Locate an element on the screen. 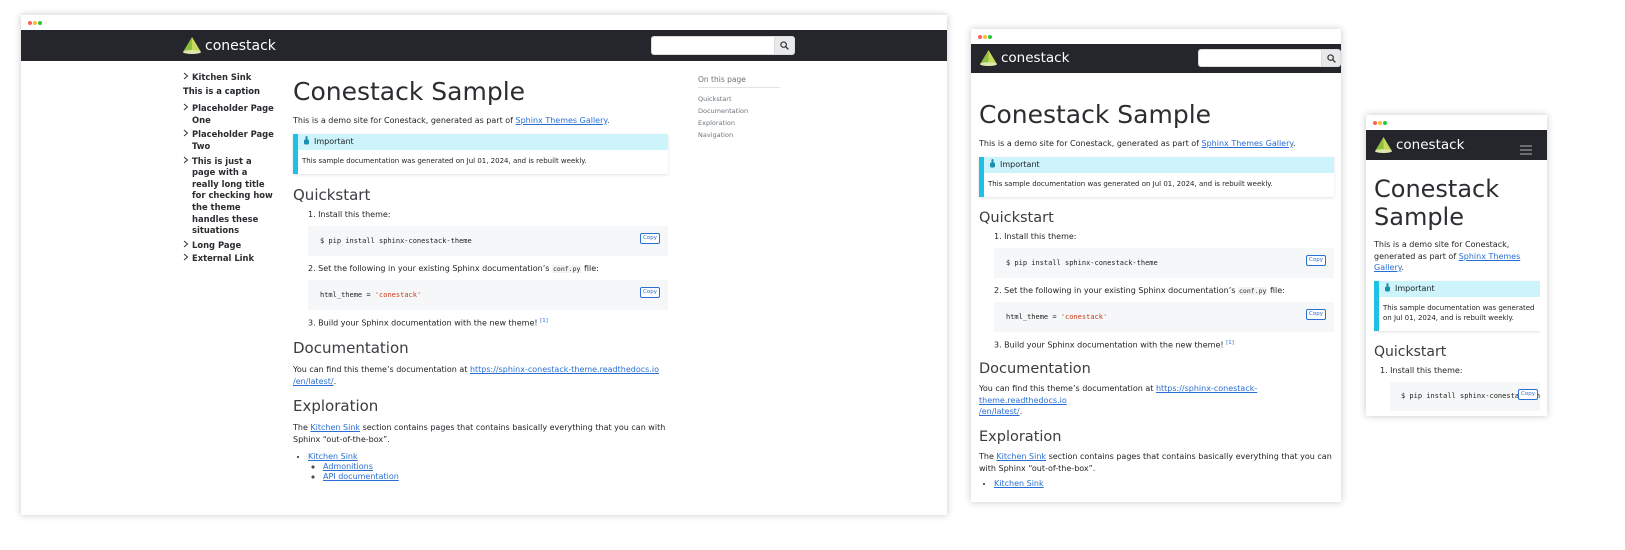 This screenshot has width=1625, height=550. window-chrome is located at coordinates (1456, 122).